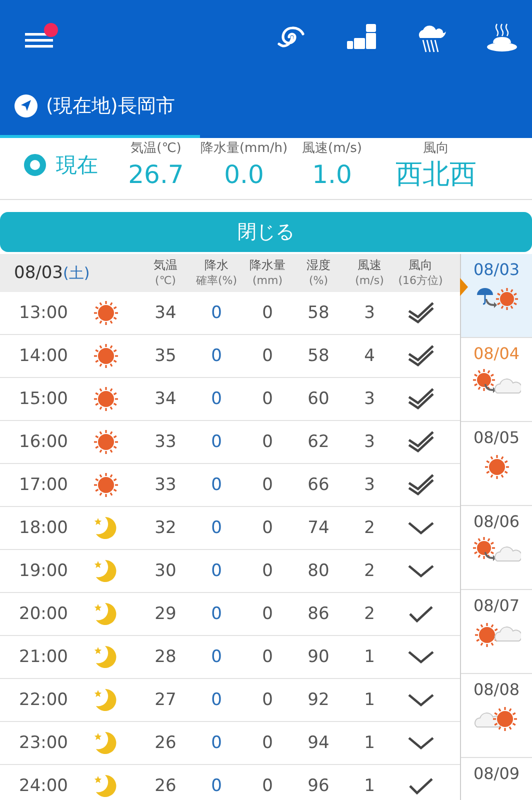 The height and width of the screenshot is (800, 532). What do you see at coordinates (267, 273) in the screenshot?
I see `column-header: 降水量 (mm)` at bounding box center [267, 273].